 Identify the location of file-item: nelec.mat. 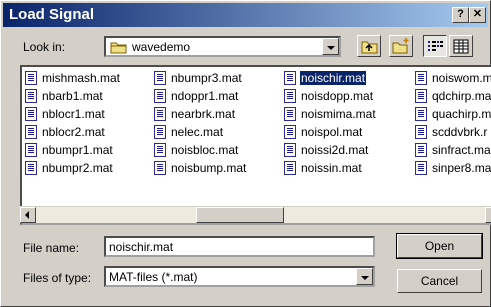
(200, 132).